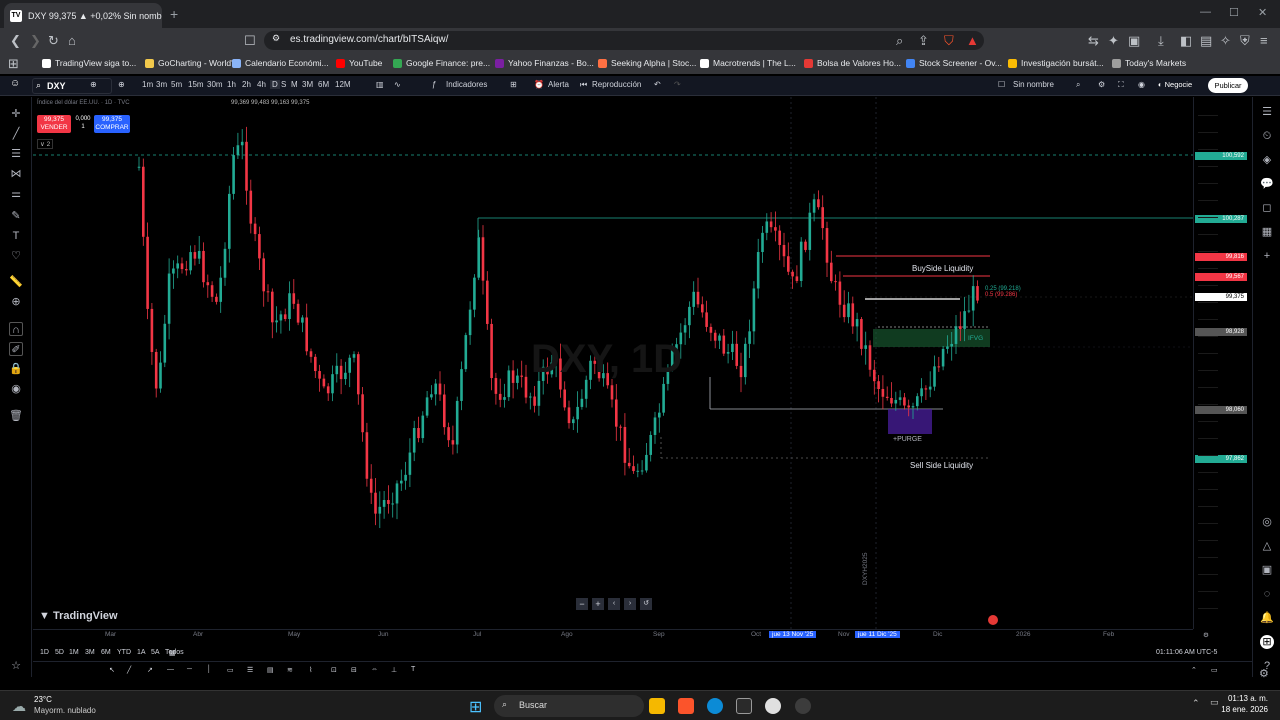 The width and height of the screenshot is (1280, 720). What do you see at coordinates (72, 40) in the screenshot?
I see `home-icon: ⌂` at bounding box center [72, 40].